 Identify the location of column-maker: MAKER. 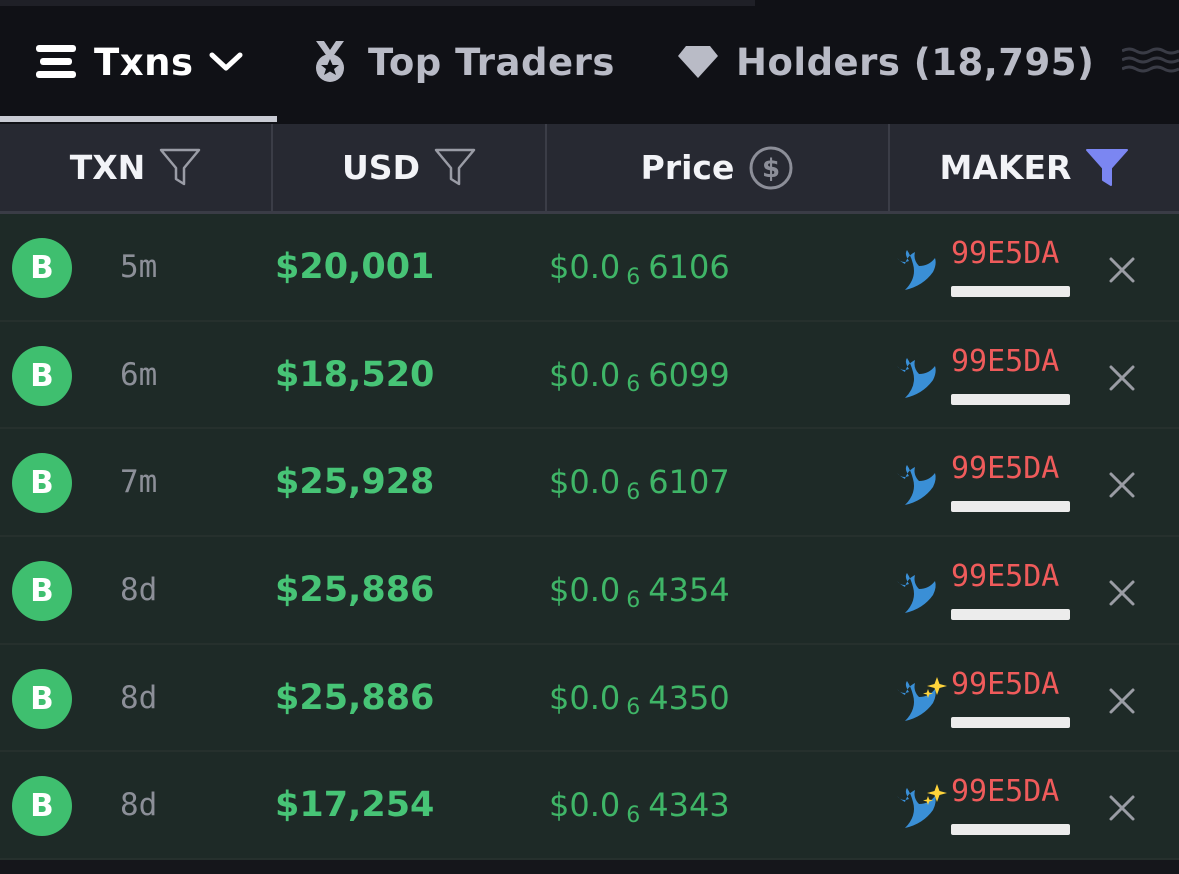
(1034, 167).